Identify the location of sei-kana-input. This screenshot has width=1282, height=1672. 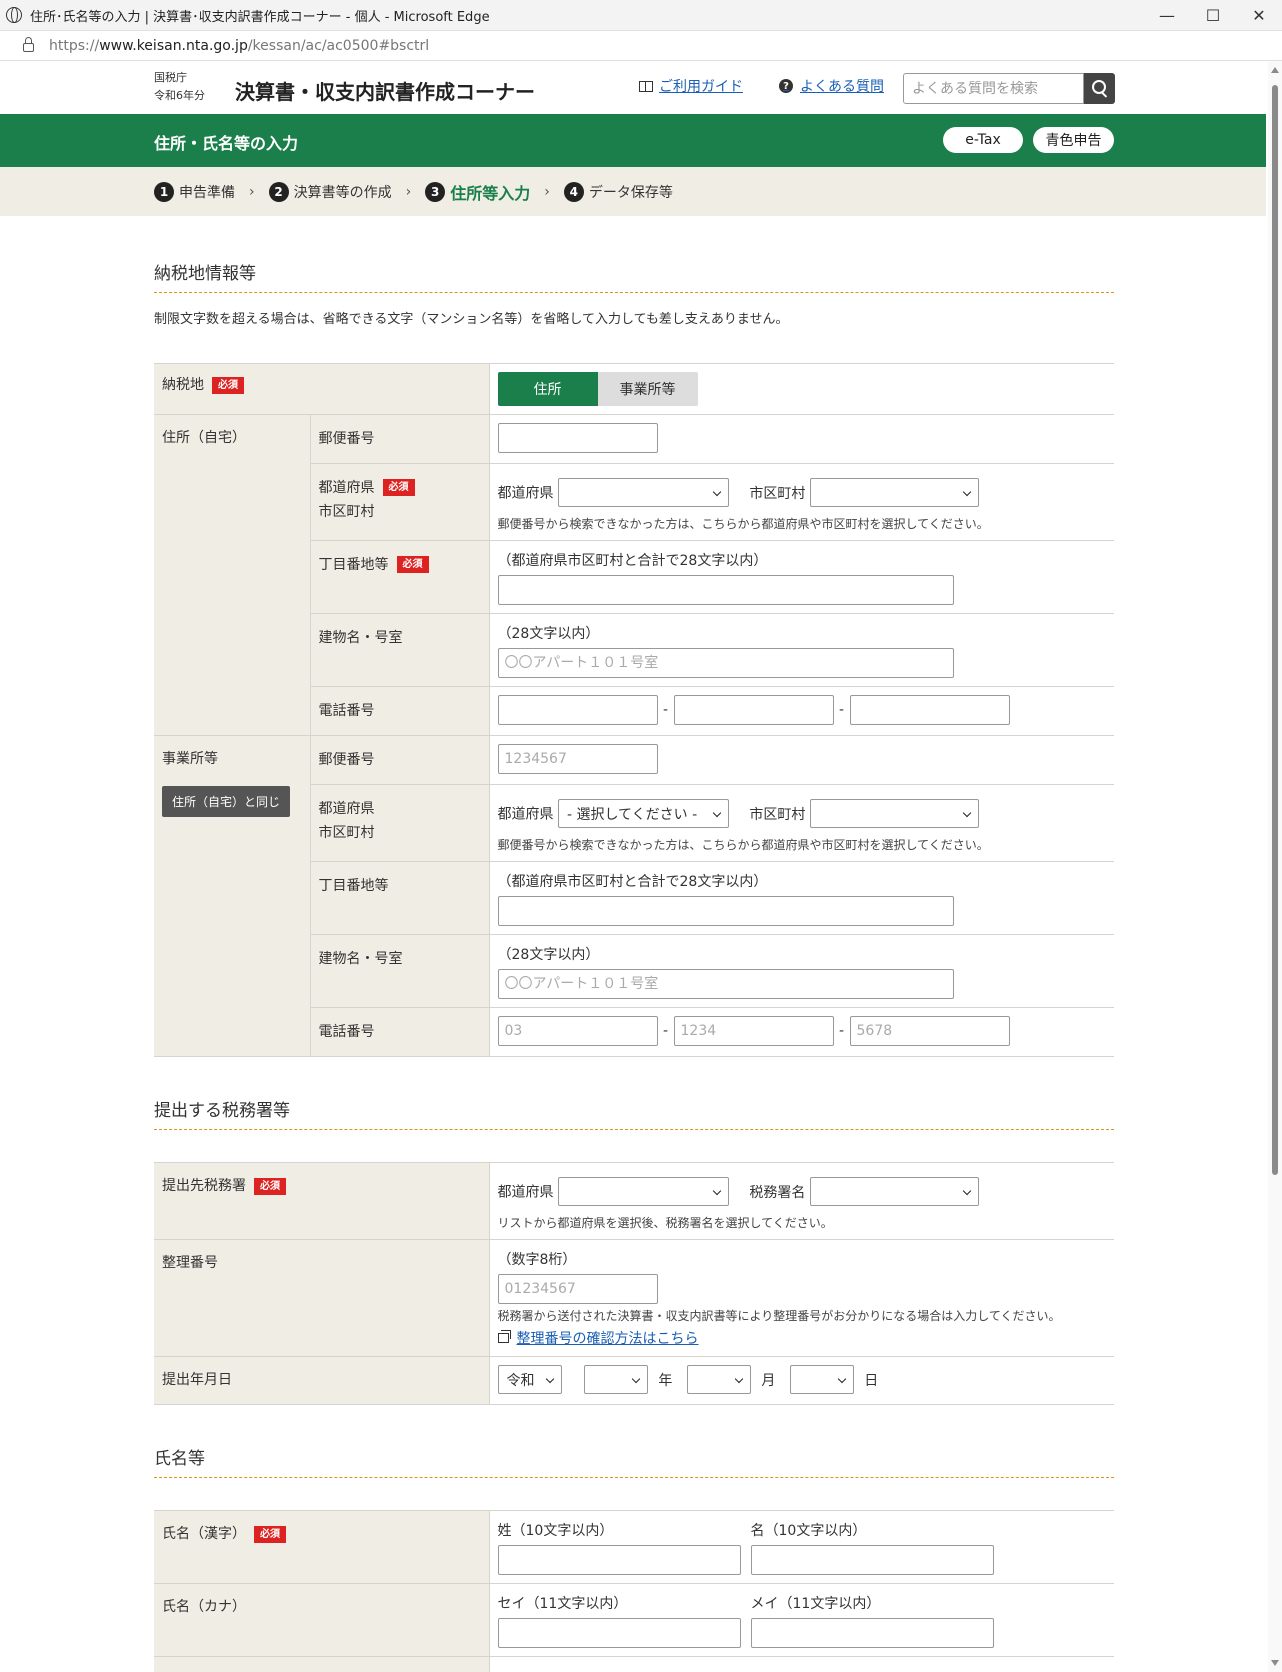
(619, 1633).